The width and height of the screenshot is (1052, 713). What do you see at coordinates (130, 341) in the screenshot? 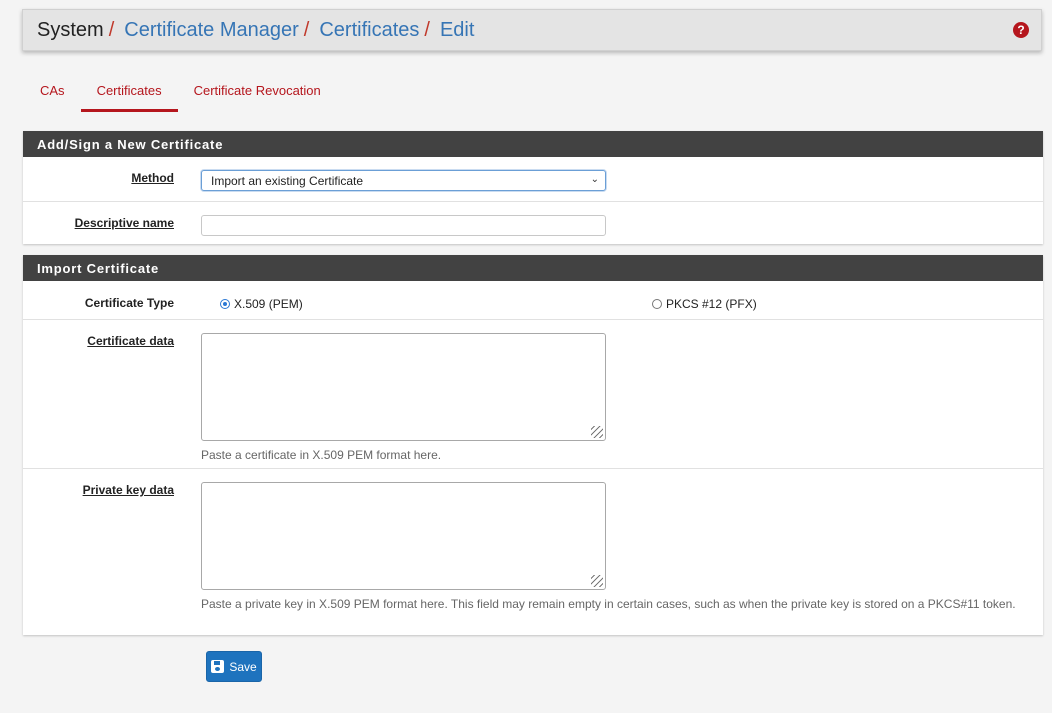
I see `cert-data-label: Certificate data` at bounding box center [130, 341].